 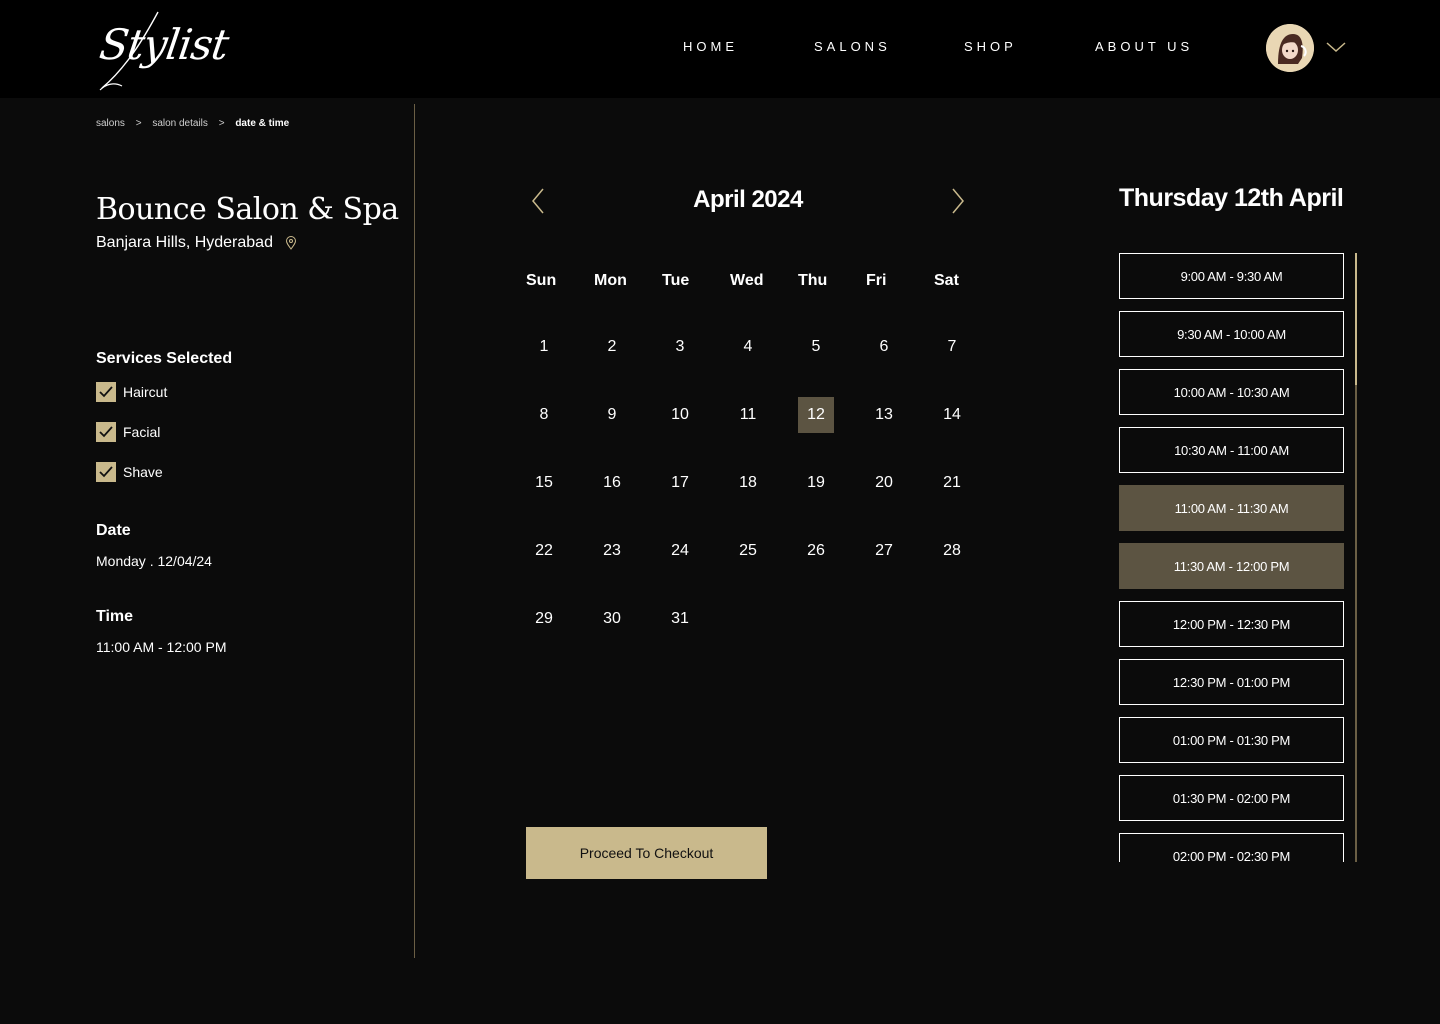 What do you see at coordinates (544, 551) in the screenshot?
I see `calendar-day: 22` at bounding box center [544, 551].